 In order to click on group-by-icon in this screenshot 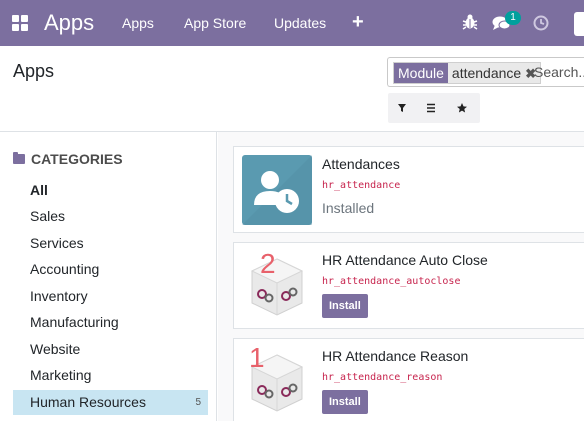, I will do `click(431, 108)`.